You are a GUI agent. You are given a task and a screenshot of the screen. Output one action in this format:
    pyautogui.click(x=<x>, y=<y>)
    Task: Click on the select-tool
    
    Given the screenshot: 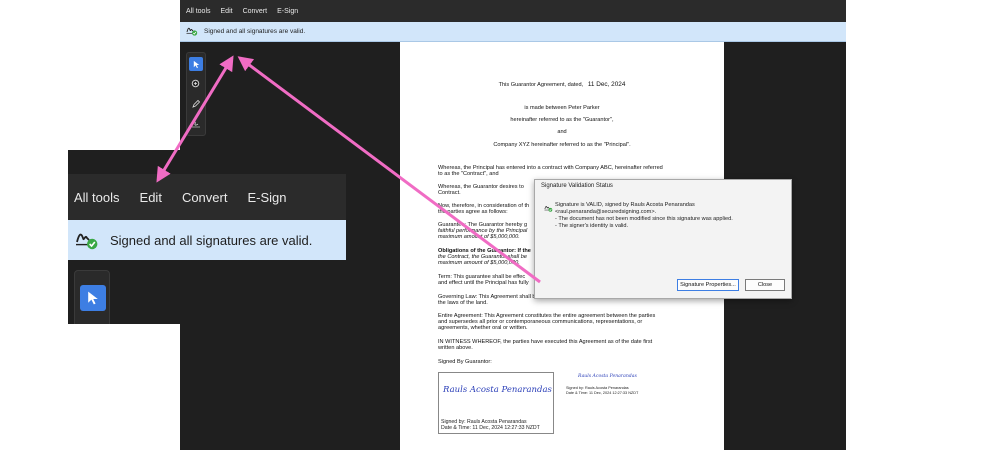 What is the action you would take?
    pyautogui.click(x=196, y=64)
    